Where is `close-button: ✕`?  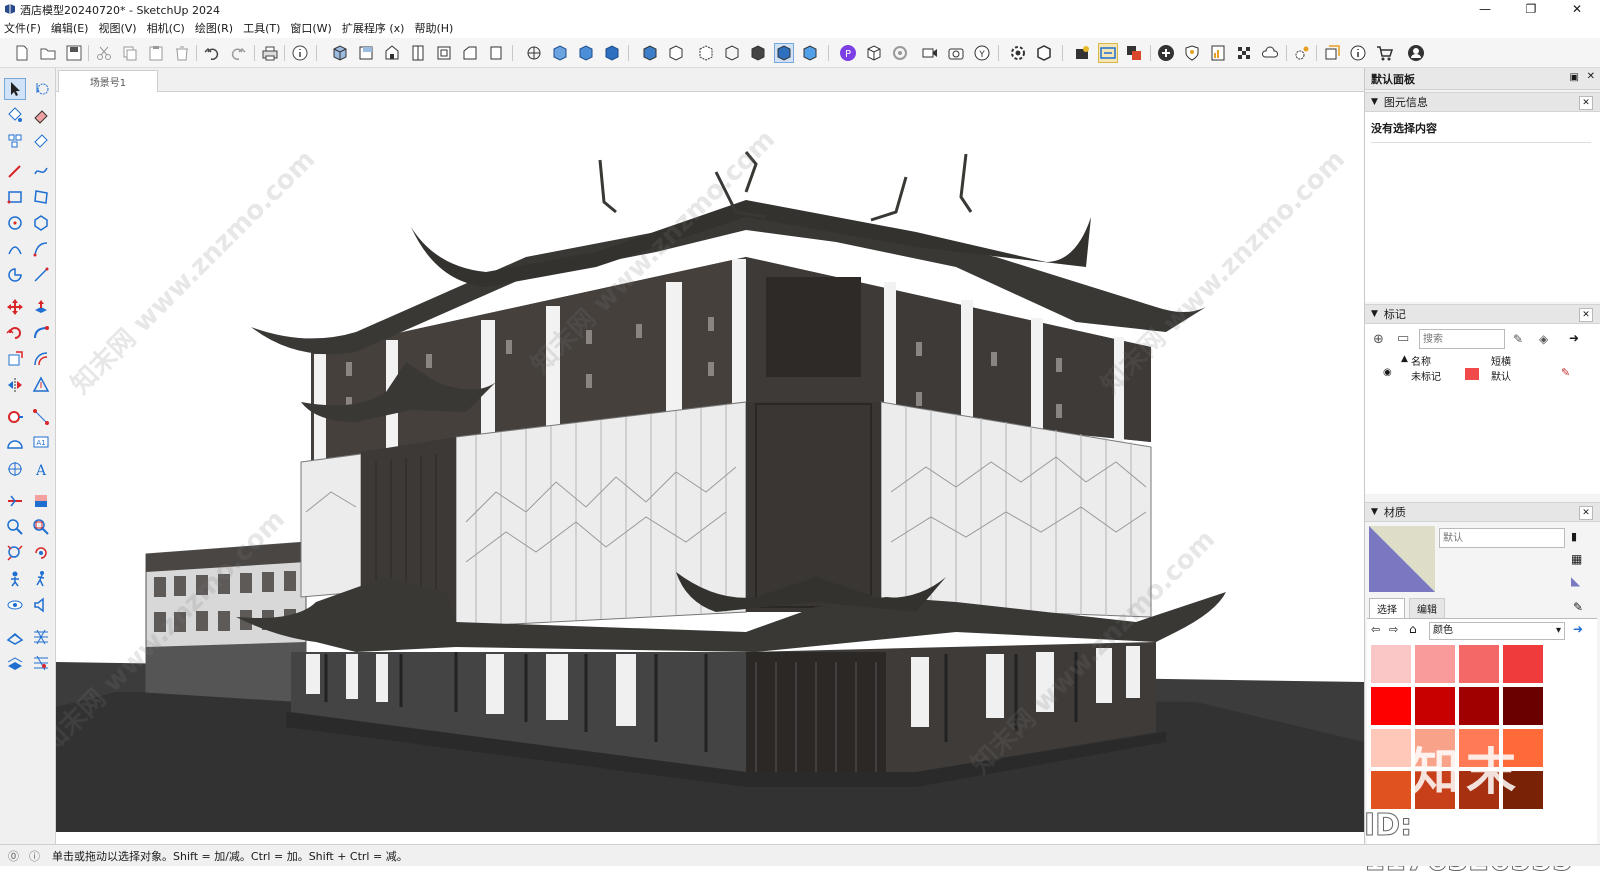
close-button: ✕ is located at coordinates (1577, 9).